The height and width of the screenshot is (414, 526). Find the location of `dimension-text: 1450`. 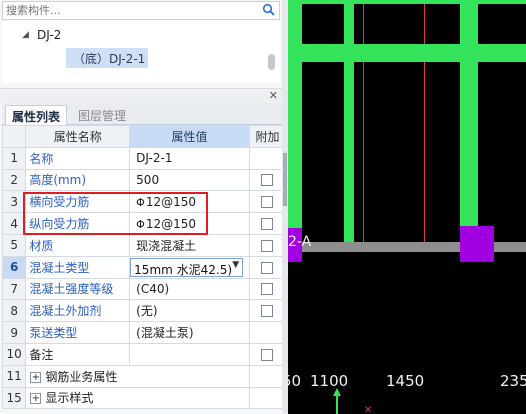

dimension-text: 1450 is located at coordinates (405, 381).